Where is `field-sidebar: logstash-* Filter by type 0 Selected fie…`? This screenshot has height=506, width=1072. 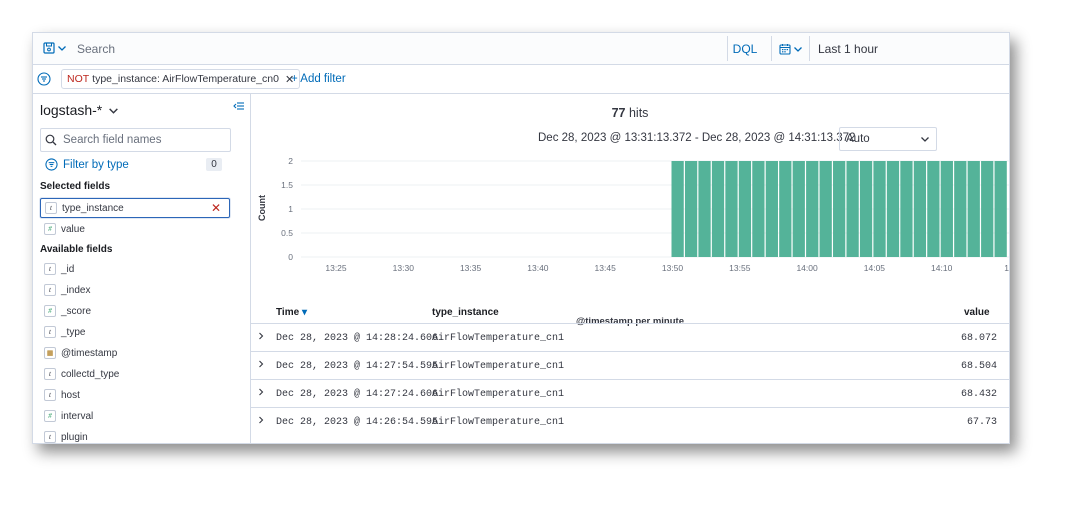
field-sidebar: logstash-* Filter by type 0 Selected fie… is located at coordinates (142, 268).